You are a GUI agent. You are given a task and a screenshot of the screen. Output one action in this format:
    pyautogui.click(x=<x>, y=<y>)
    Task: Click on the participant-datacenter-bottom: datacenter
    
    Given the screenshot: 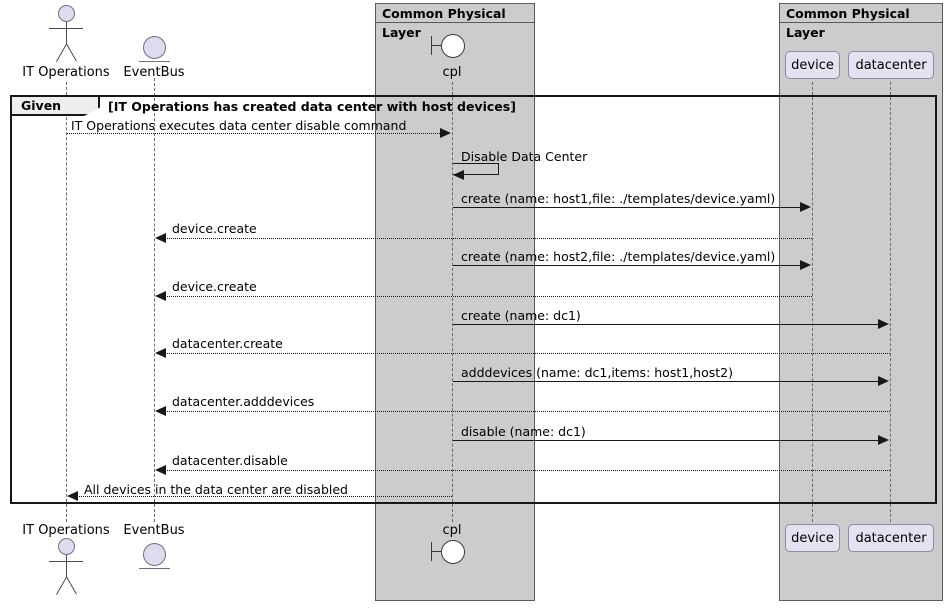 What is the action you would take?
    pyautogui.click(x=891, y=538)
    